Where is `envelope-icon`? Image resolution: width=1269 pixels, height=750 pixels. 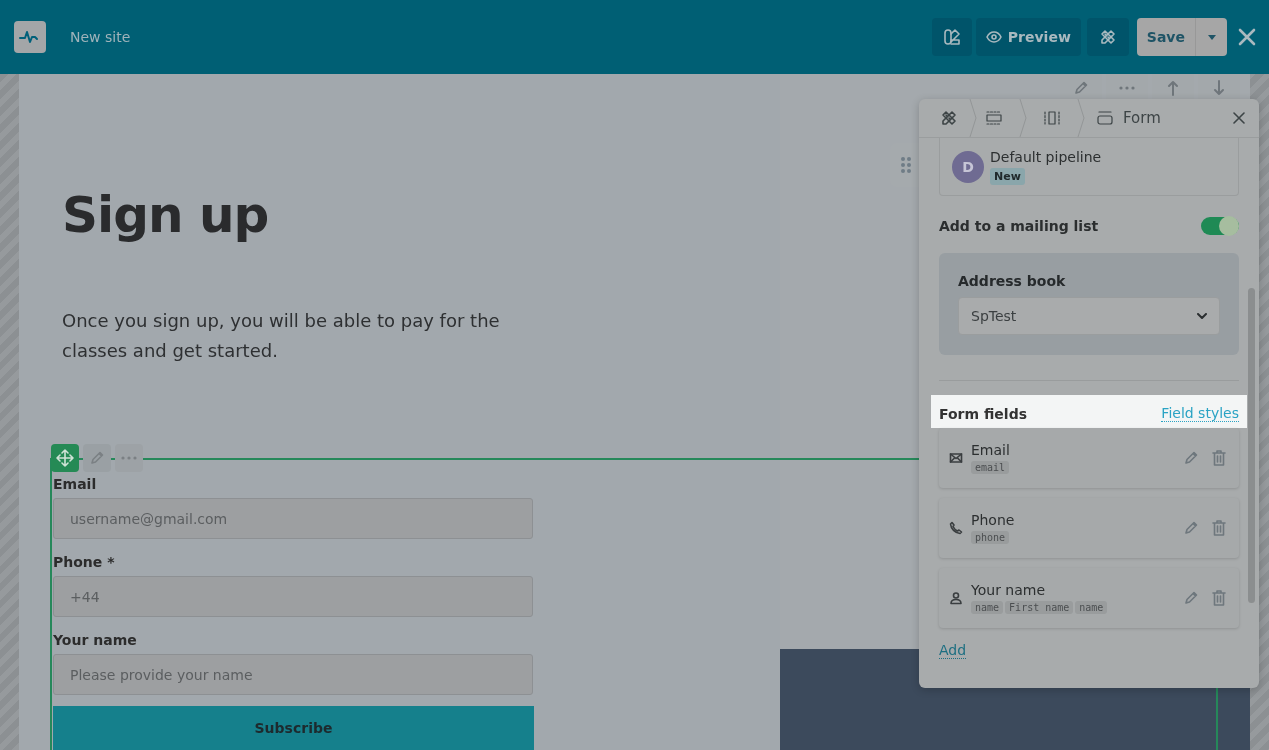 envelope-icon is located at coordinates (956, 458).